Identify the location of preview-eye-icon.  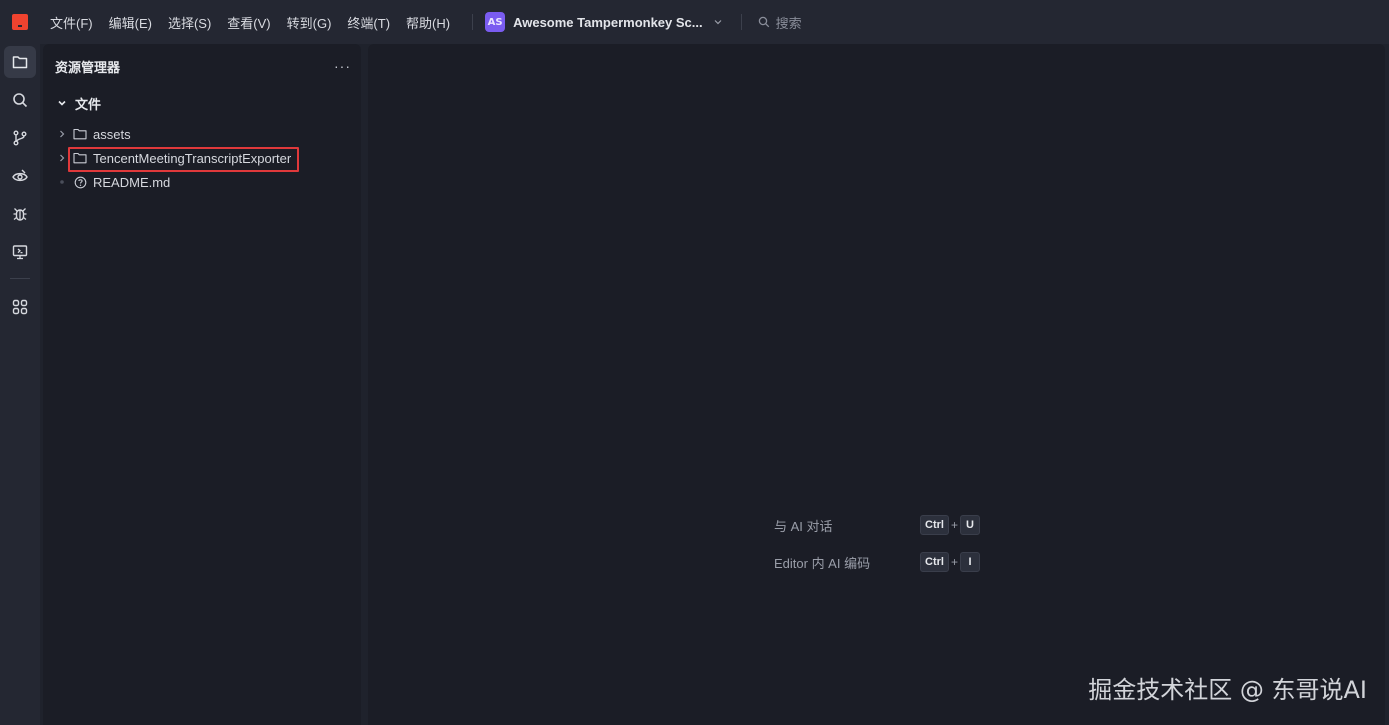
(20, 176).